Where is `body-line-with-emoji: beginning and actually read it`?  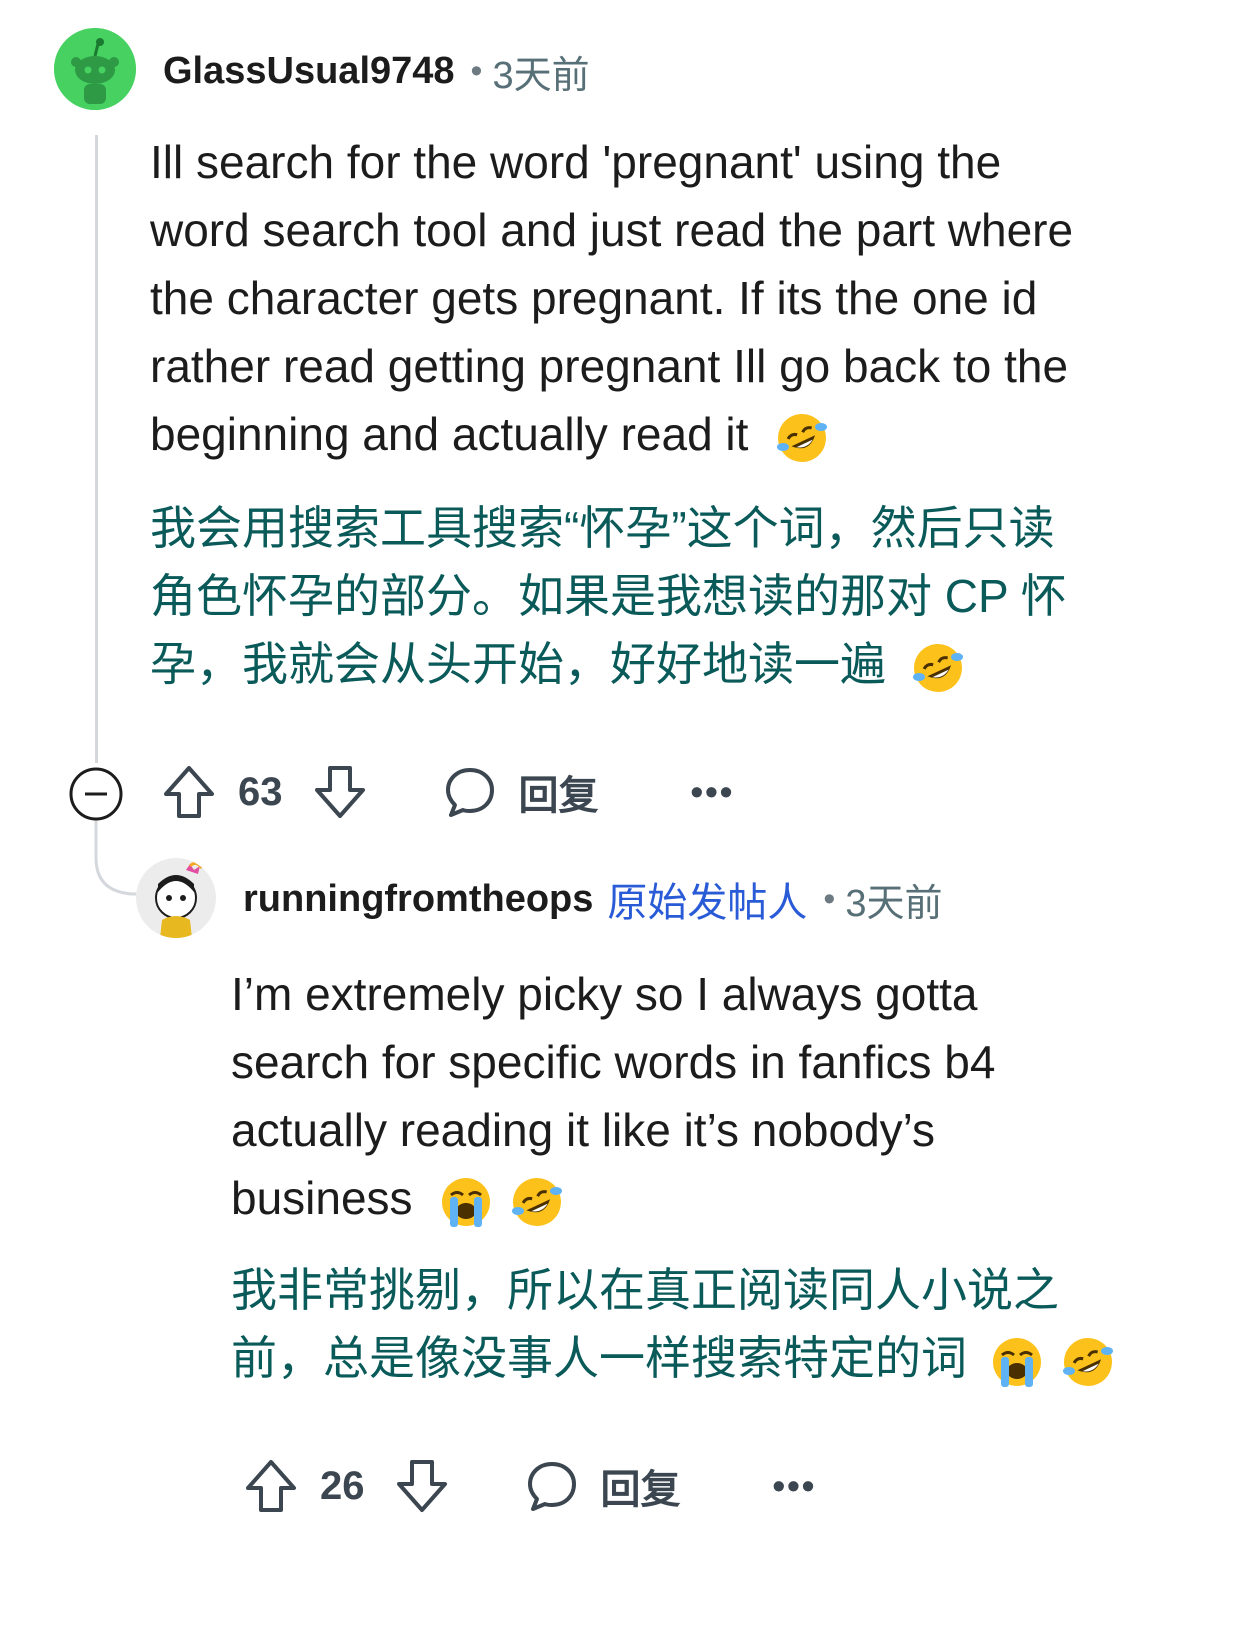 body-line-with-emoji: beginning and actually read it is located at coordinates (650, 434).